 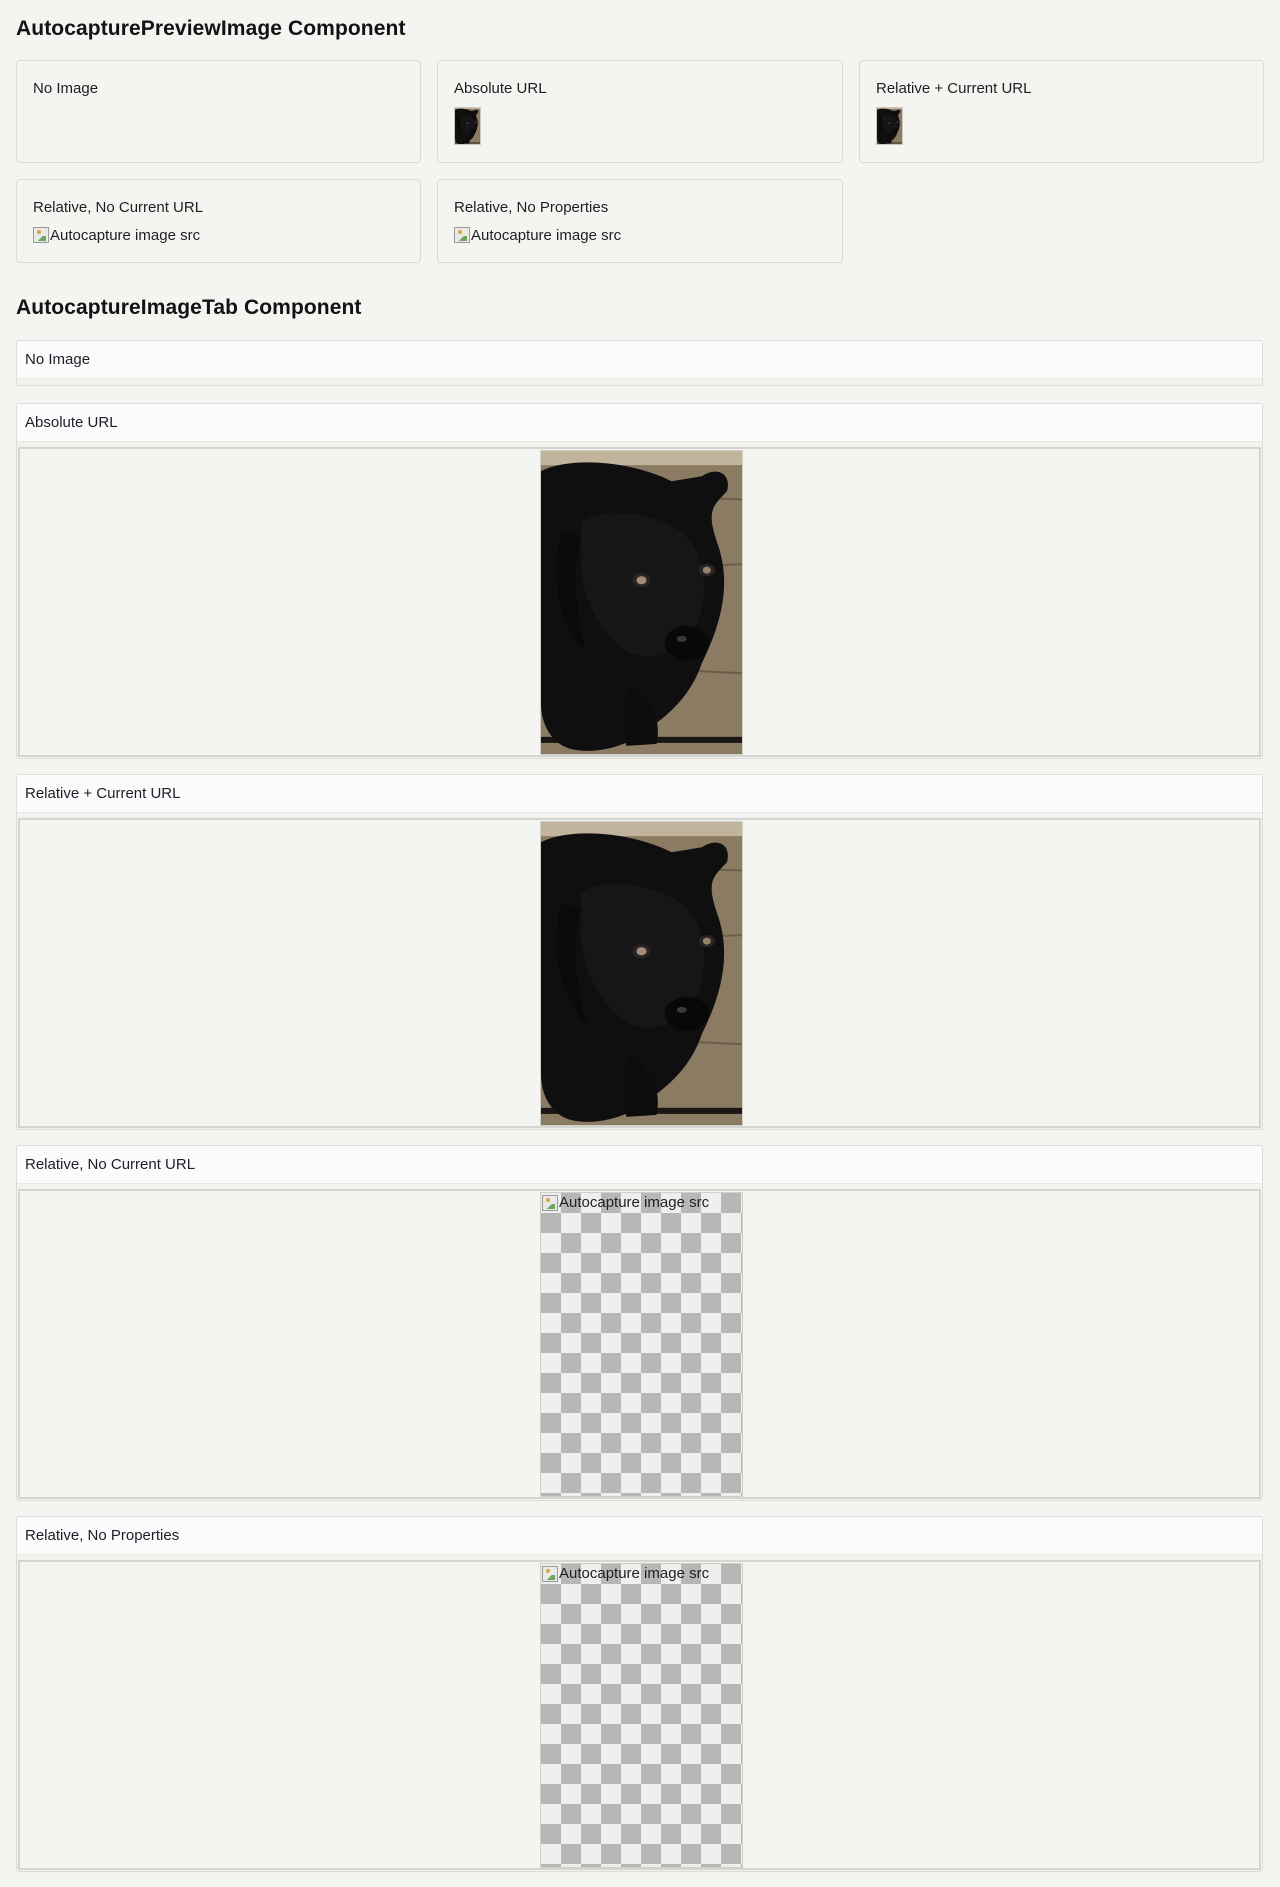 What do you see at coordinates (531, 207) in the screenshot?
I see `preview-card-label: Relative, No Properties` at bounding box center [531, 207].